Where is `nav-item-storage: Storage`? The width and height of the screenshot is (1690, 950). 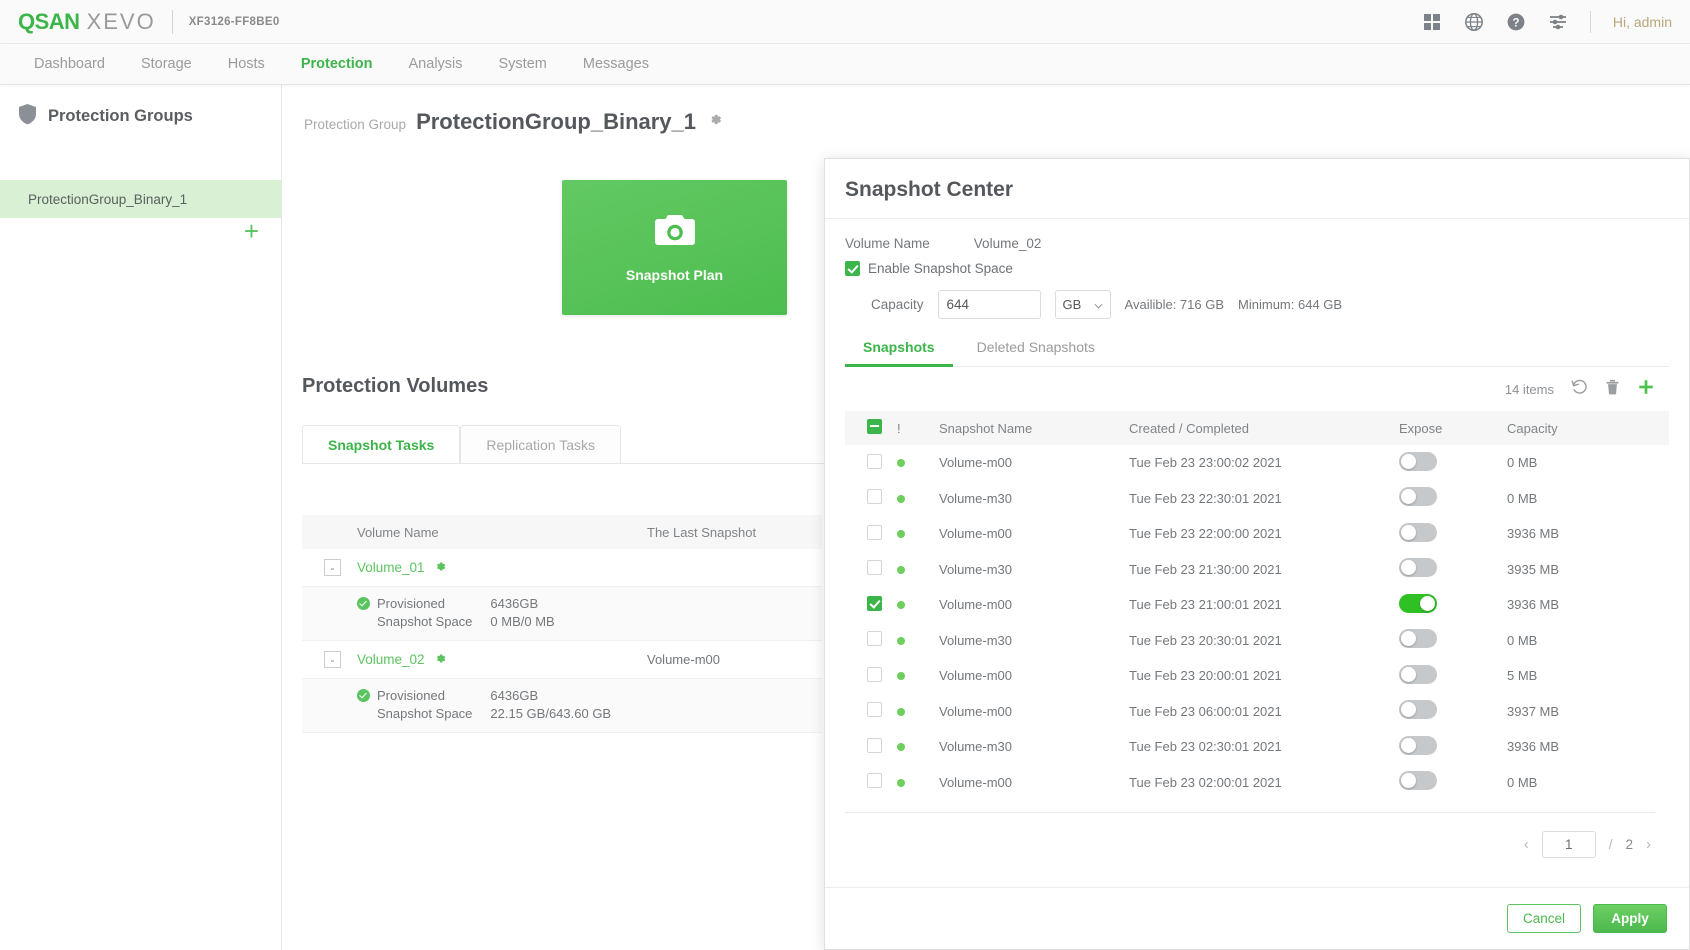
nav-item-storage: Storage is located at coordinates (166, 64).